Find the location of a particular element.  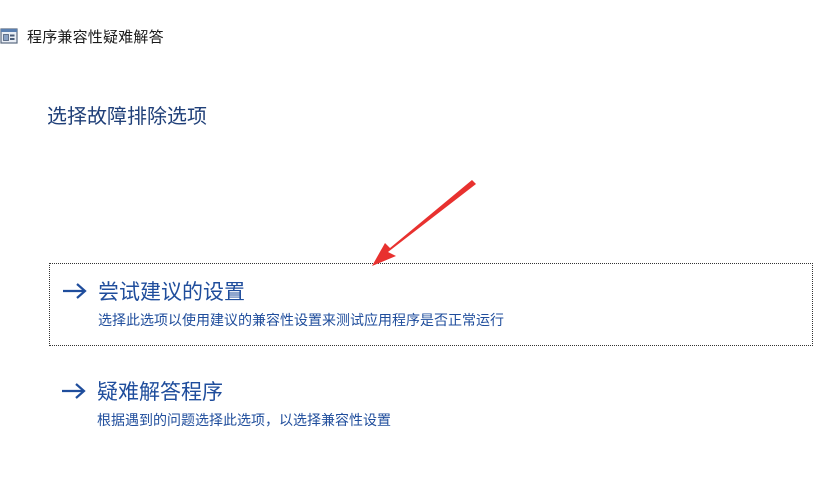

option-description: 选择此选项以使用建议的兼容性设置来测试应用程序是否正常运行 is located at coordinates (301, 321).